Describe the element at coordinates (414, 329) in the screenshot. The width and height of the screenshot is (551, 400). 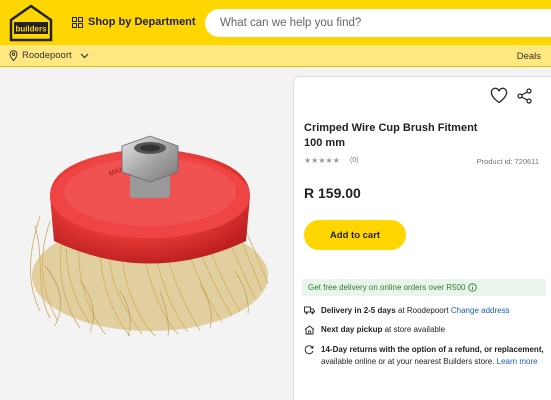
I see `pickup-rest: at store available` at that location.